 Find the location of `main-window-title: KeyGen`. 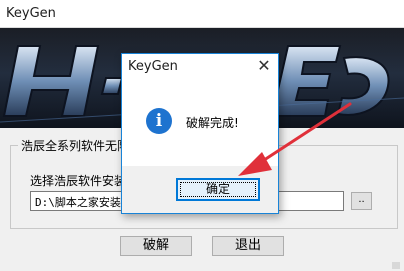

main-window-title: KeyGen is located at coordinates (31, 13).